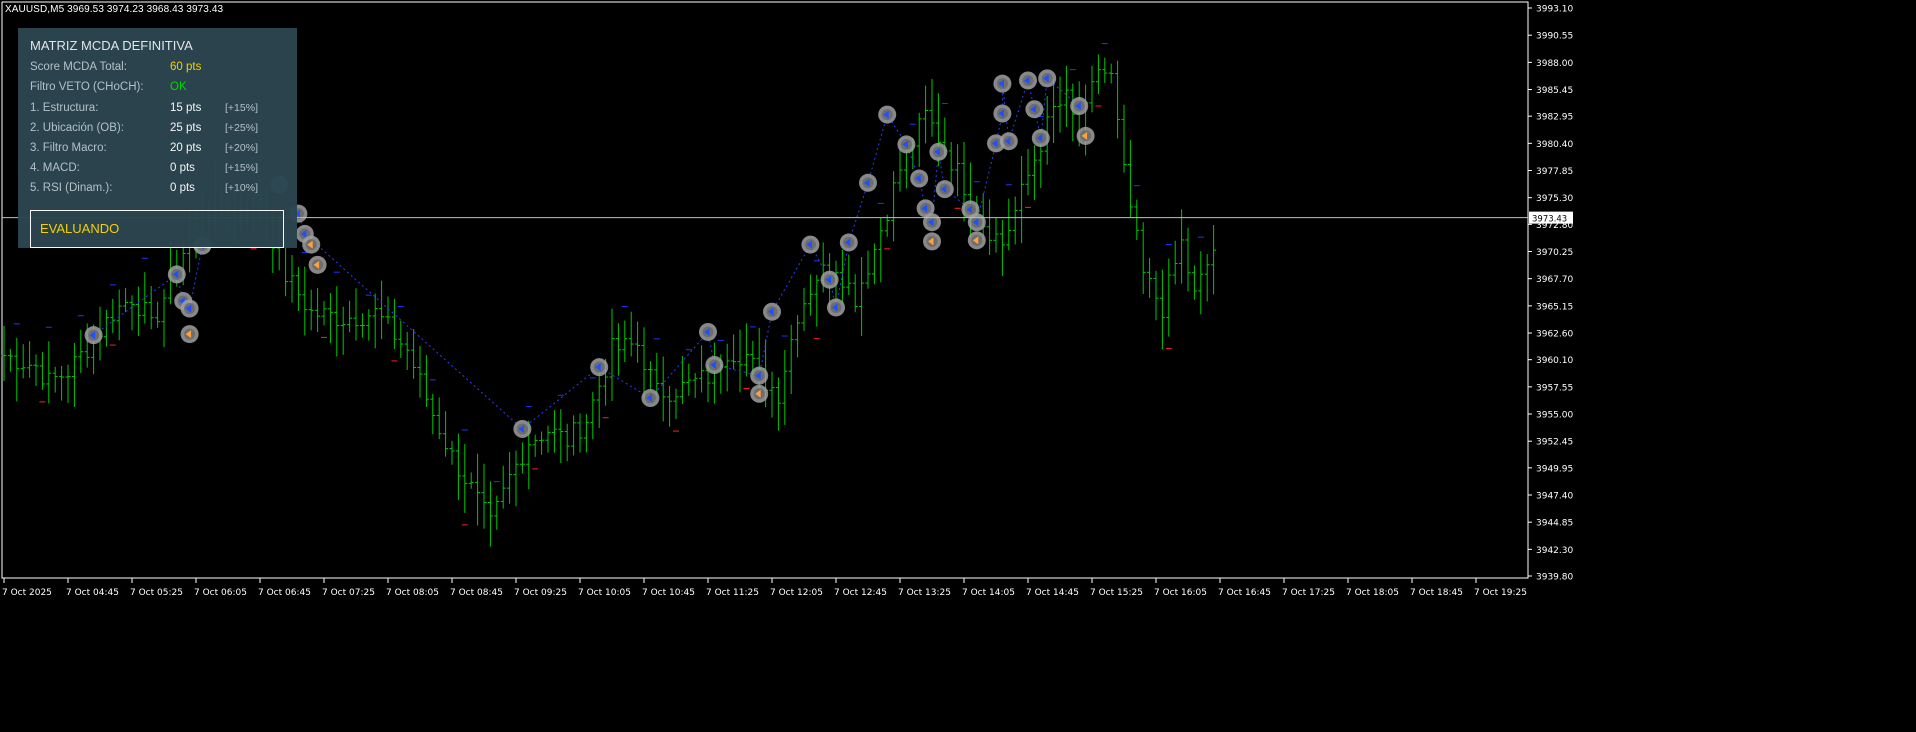 The width and height of the screenshot is (1916, 732). I want to click on y-axis-label: 3942.30, so click(1554, 551).